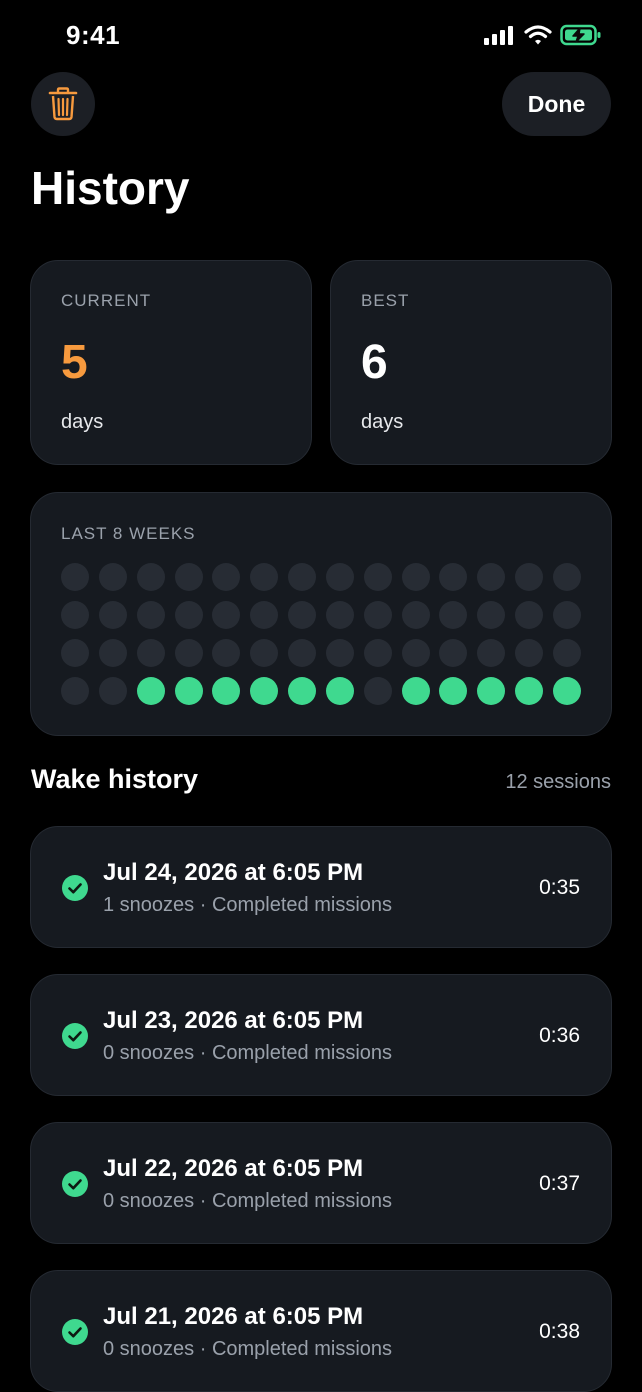 This screenshot has height=1392, width=642. What do you see at coordinates (471, 362) in the screenshot?
I see `best-streak-card: BEST 6 days` at bounding box center [471, 362].